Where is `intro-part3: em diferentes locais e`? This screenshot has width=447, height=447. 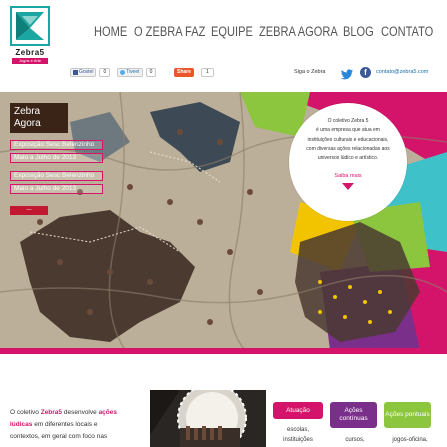 intro-part3: em diferentes locais e is located at coordinates (66, 424).